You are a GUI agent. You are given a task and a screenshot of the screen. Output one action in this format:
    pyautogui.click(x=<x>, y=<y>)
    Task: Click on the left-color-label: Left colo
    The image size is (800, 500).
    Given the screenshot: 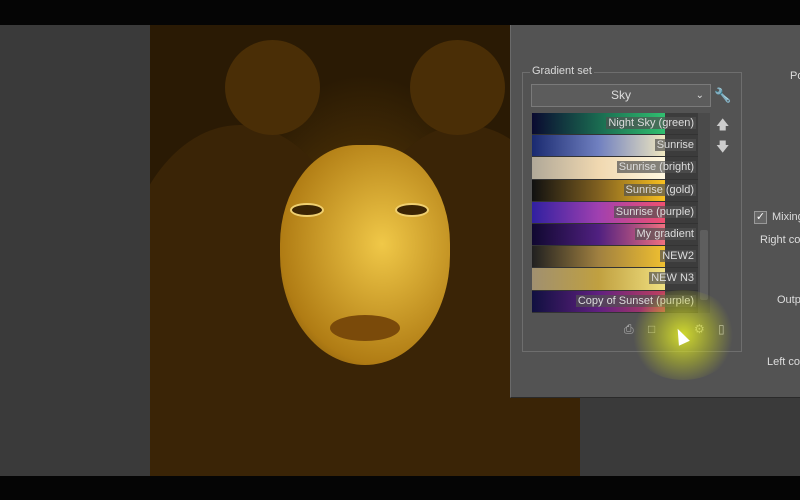 What is the action you would take?
    pyautogui.click(x=783, y=362)
    